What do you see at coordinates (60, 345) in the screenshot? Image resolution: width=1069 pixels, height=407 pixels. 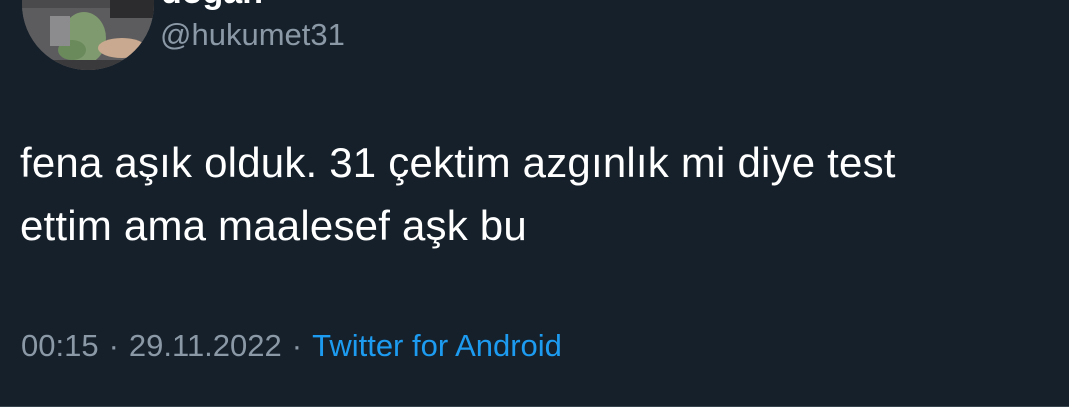 I see `tweet-time: 00:15` at bounding box center [60, 345].